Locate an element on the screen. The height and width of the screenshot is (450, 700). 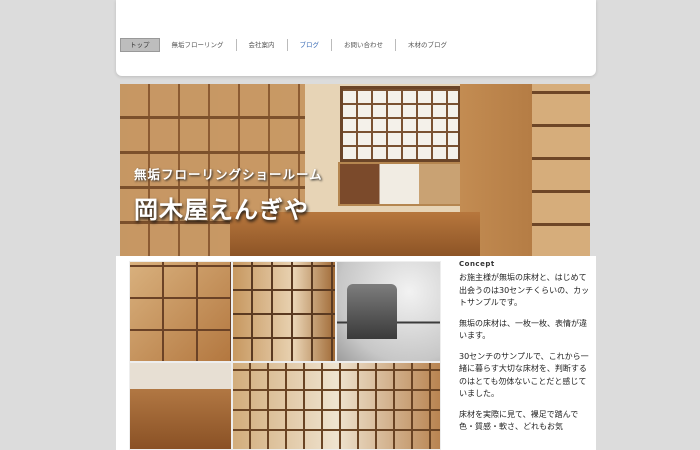
nav-item-contact: お問い合わせ is located at coordinates (364, 45).